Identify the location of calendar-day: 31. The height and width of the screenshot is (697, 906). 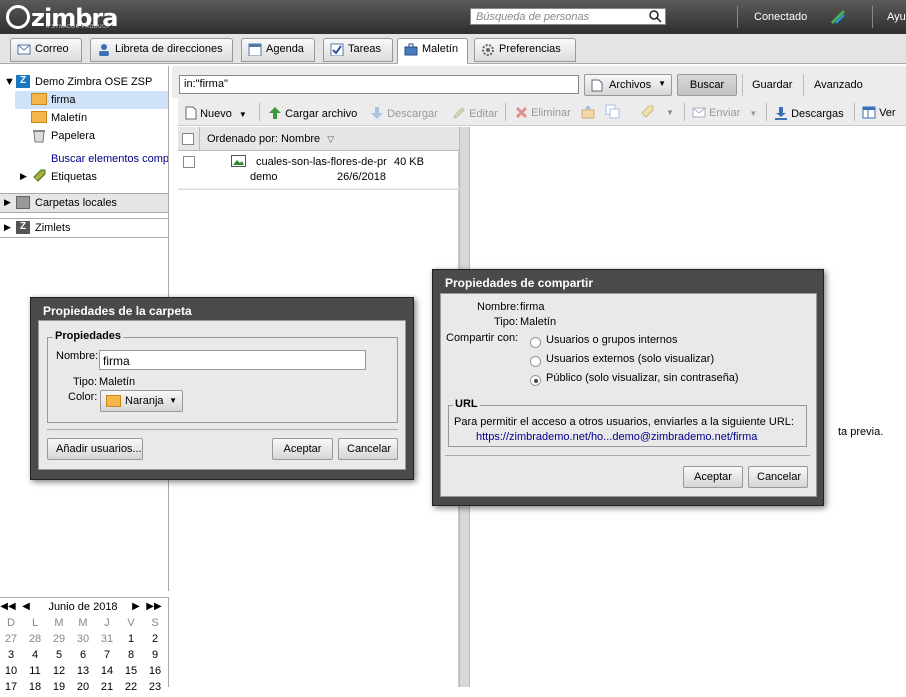
(107, 639).